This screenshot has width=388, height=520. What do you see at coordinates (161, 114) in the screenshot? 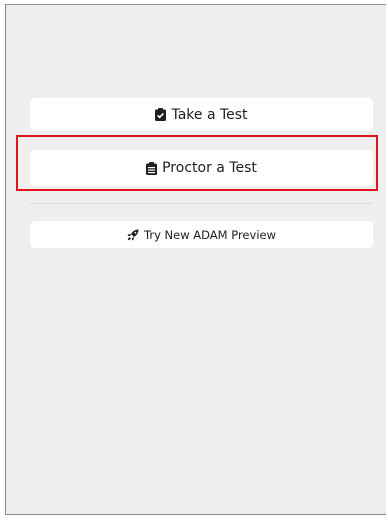
I see `clipboard-check-icon` at bounding box center [161, 114].